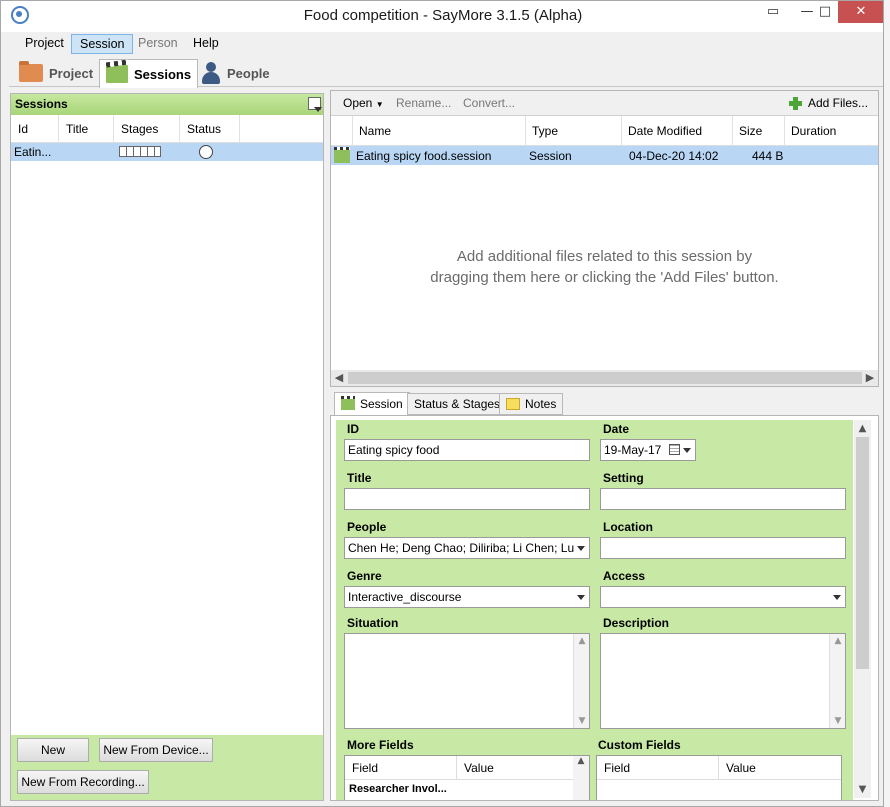 The height and width of the screenshot is (807, 890). I want to click on note-icon, so click(513, 404).